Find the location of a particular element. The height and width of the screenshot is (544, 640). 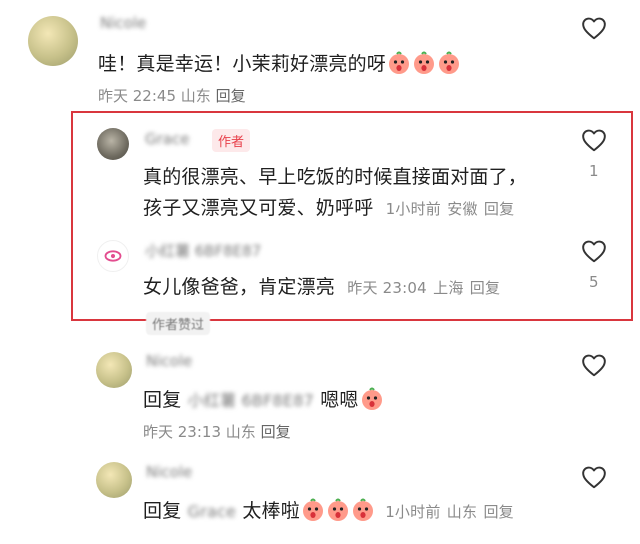

mention-link: 小红薯 6BF8E87 is located at coordinates (251, 400).